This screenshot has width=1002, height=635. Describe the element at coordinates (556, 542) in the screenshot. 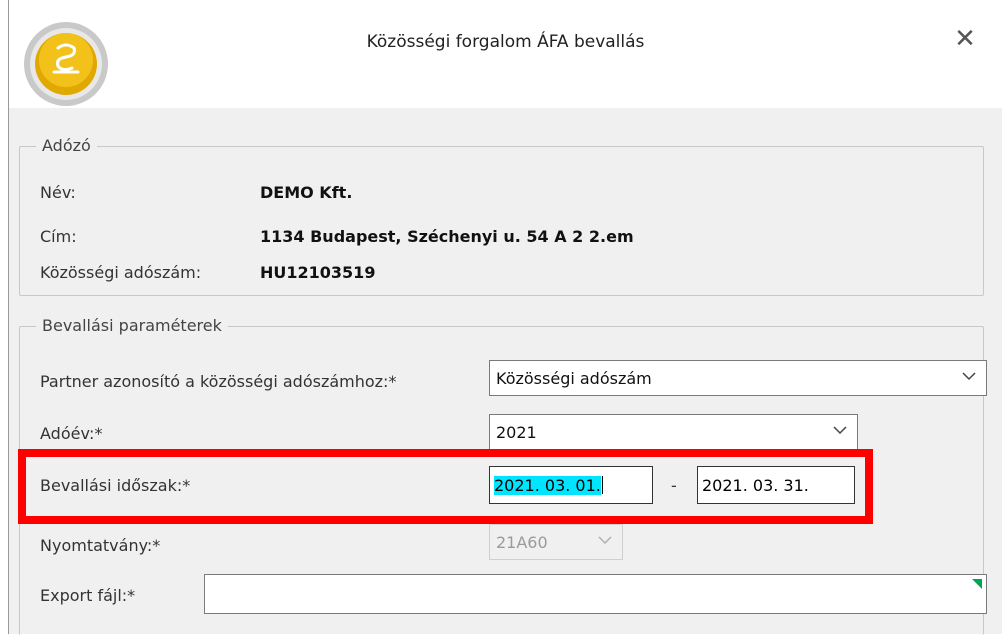

I see `form-select: 21A60` at that location.